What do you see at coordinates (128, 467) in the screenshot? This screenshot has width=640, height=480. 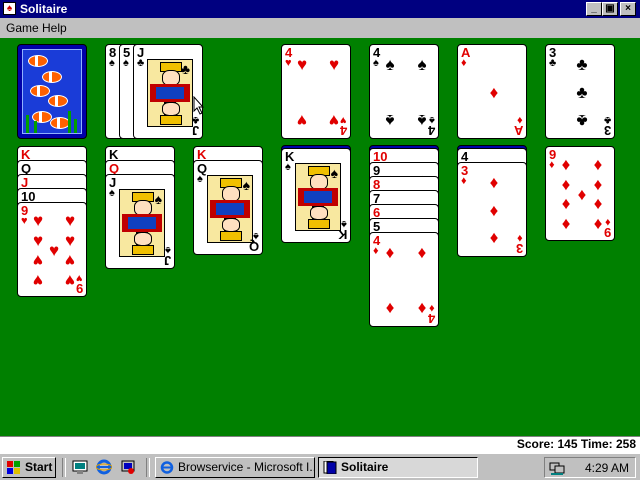 I see `channels-icon` at bounding box center [128, 467].